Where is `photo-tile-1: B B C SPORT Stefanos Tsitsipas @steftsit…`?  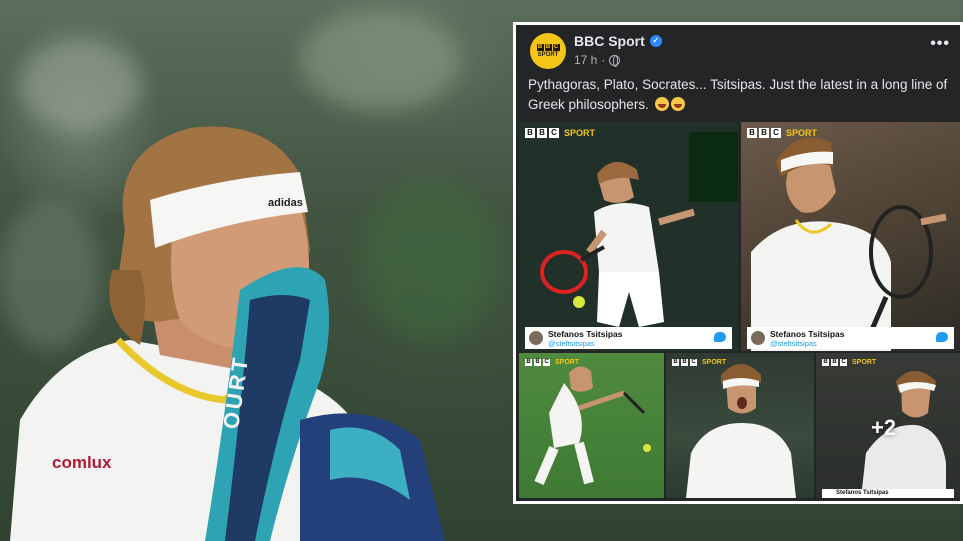
photo-tile-1: B B C SPORT Stefanos Tsitsipas @steftsit… is located at coordinates (628, 236).